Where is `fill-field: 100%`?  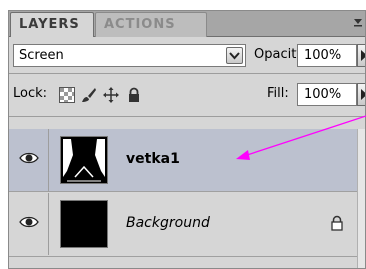
fill-field: 100% is located at coordinates (327, 94).